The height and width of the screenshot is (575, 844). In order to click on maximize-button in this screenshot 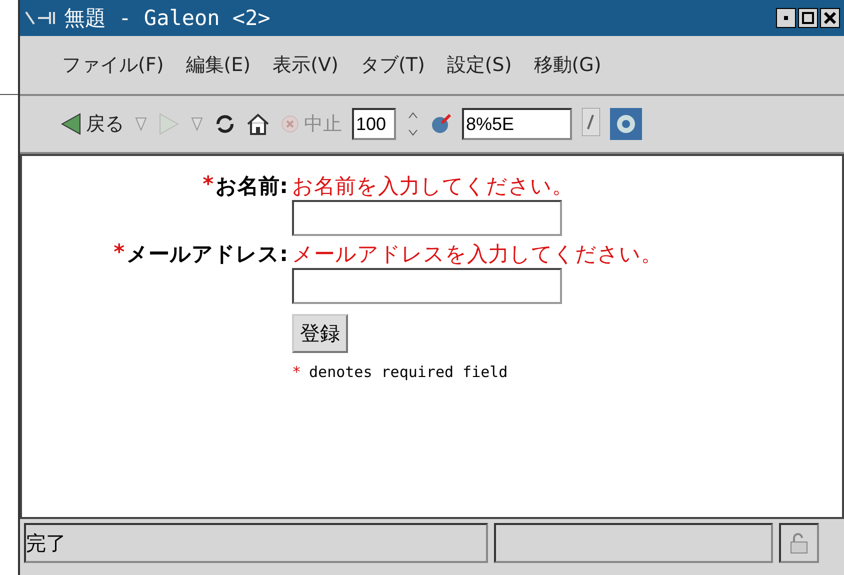, I will do `click(808, 18)`.